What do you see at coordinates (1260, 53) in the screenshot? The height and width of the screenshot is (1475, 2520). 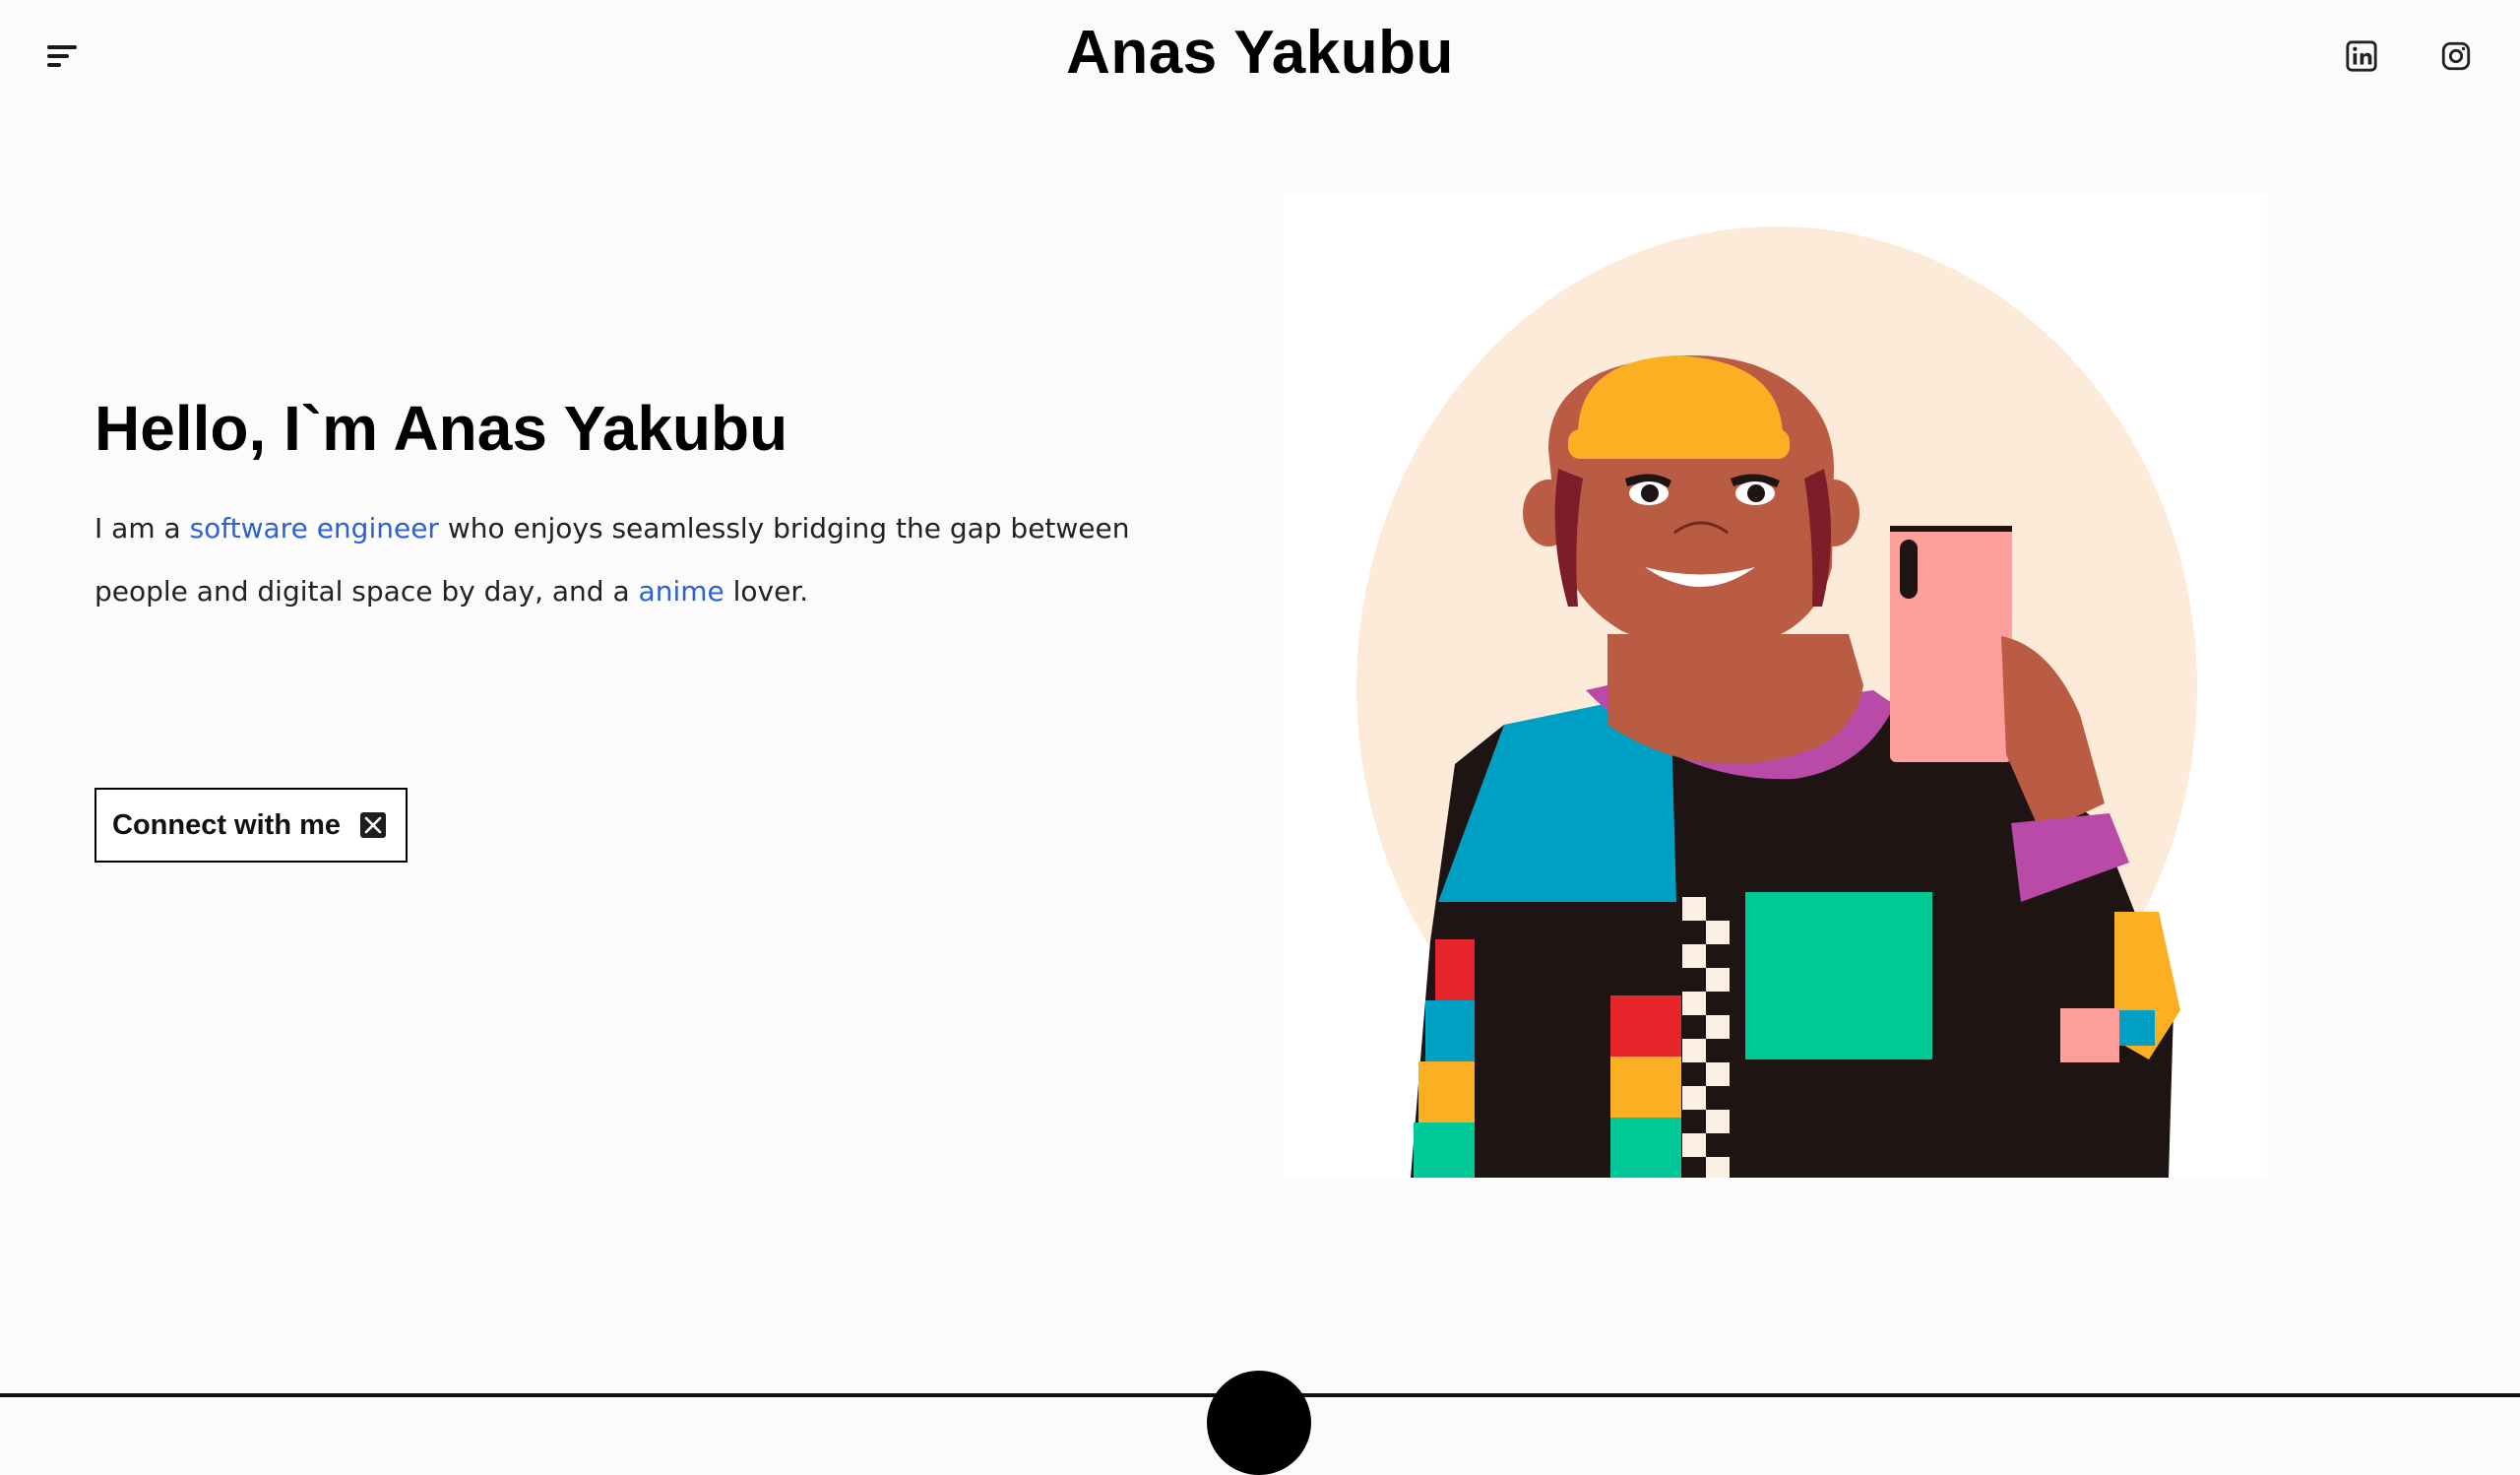 I see `site-title: Anas Yakubu` at bounding box center [1260, 53].